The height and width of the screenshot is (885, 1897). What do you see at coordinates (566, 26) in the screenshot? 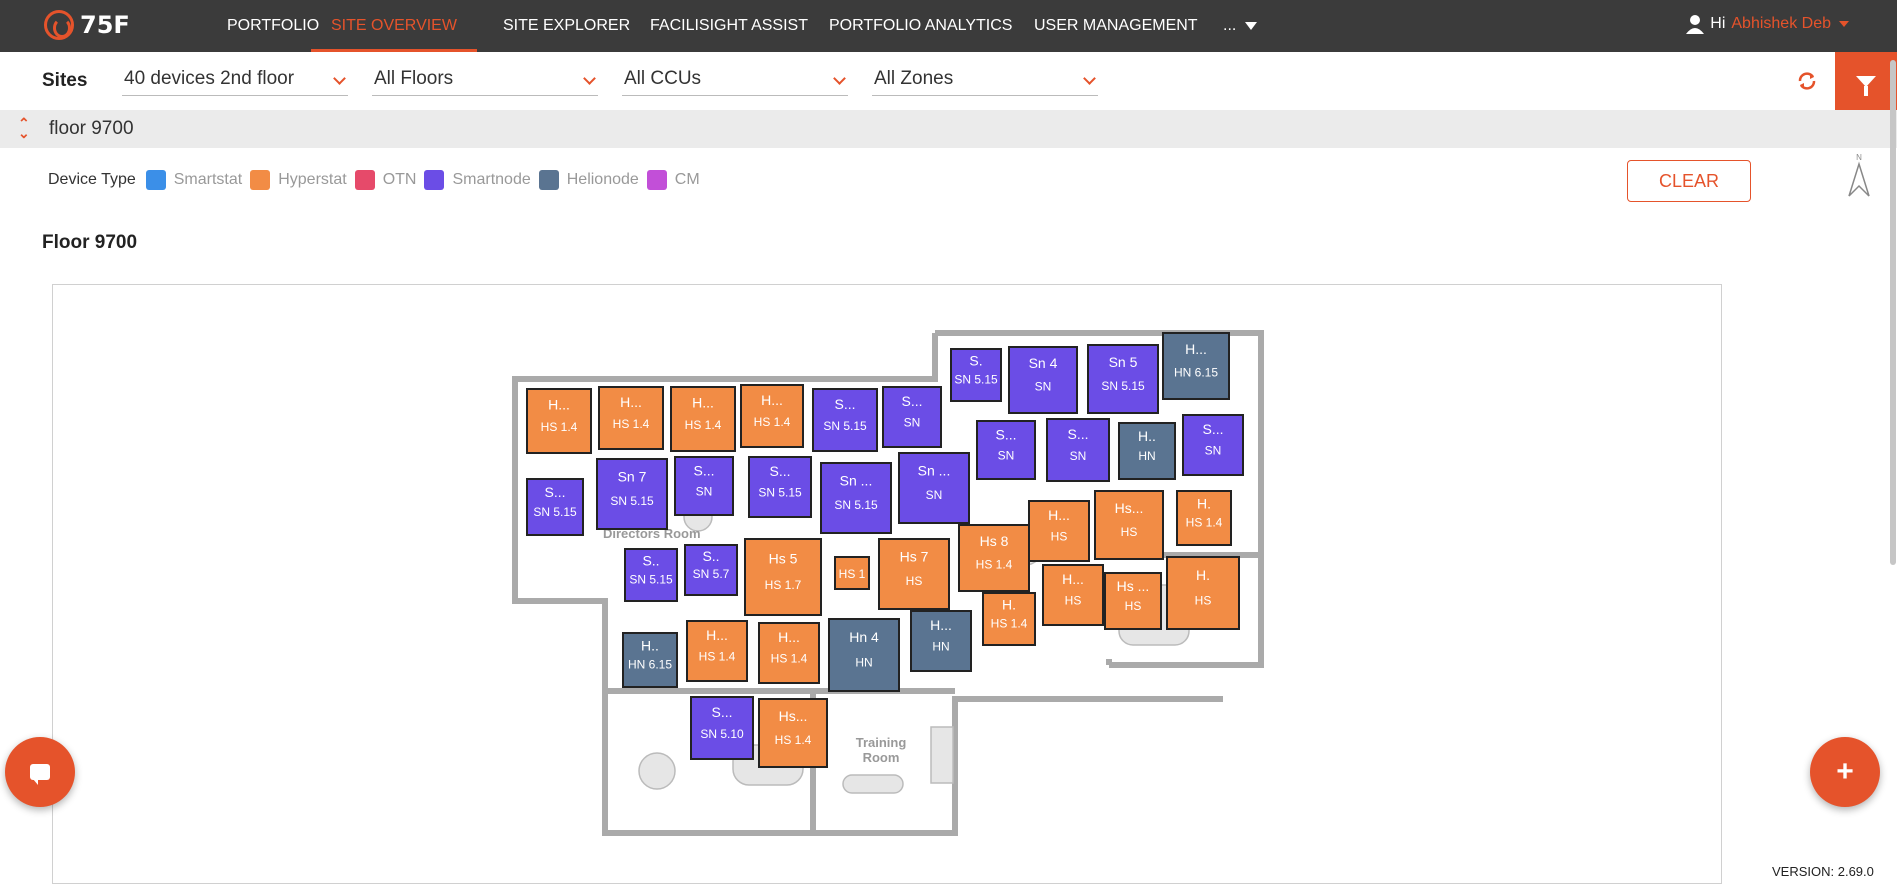
I see `nav-site-explorer: SITE EXPLORER` at bounding box center [566, 26].